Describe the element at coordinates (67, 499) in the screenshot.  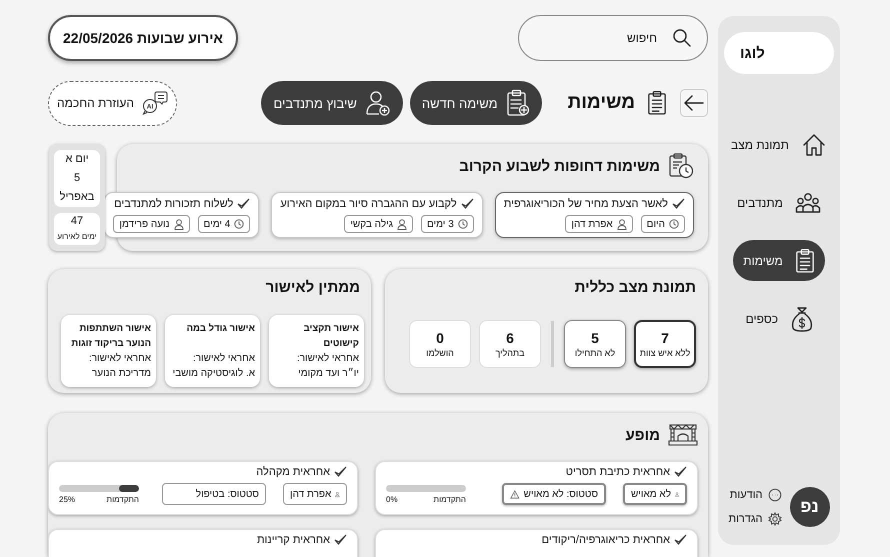
I see `progress-percent: 25%` at that location.